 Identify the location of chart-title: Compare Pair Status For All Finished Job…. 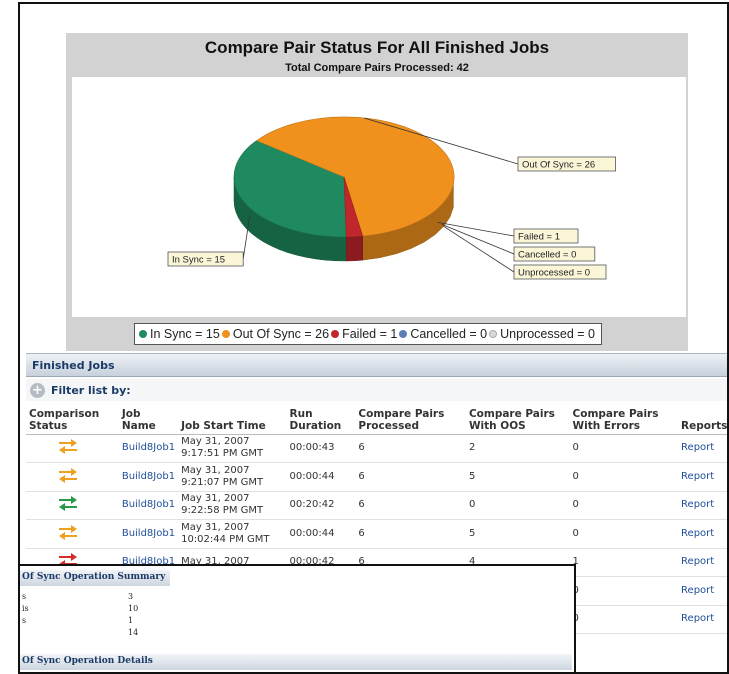
(377, 47).